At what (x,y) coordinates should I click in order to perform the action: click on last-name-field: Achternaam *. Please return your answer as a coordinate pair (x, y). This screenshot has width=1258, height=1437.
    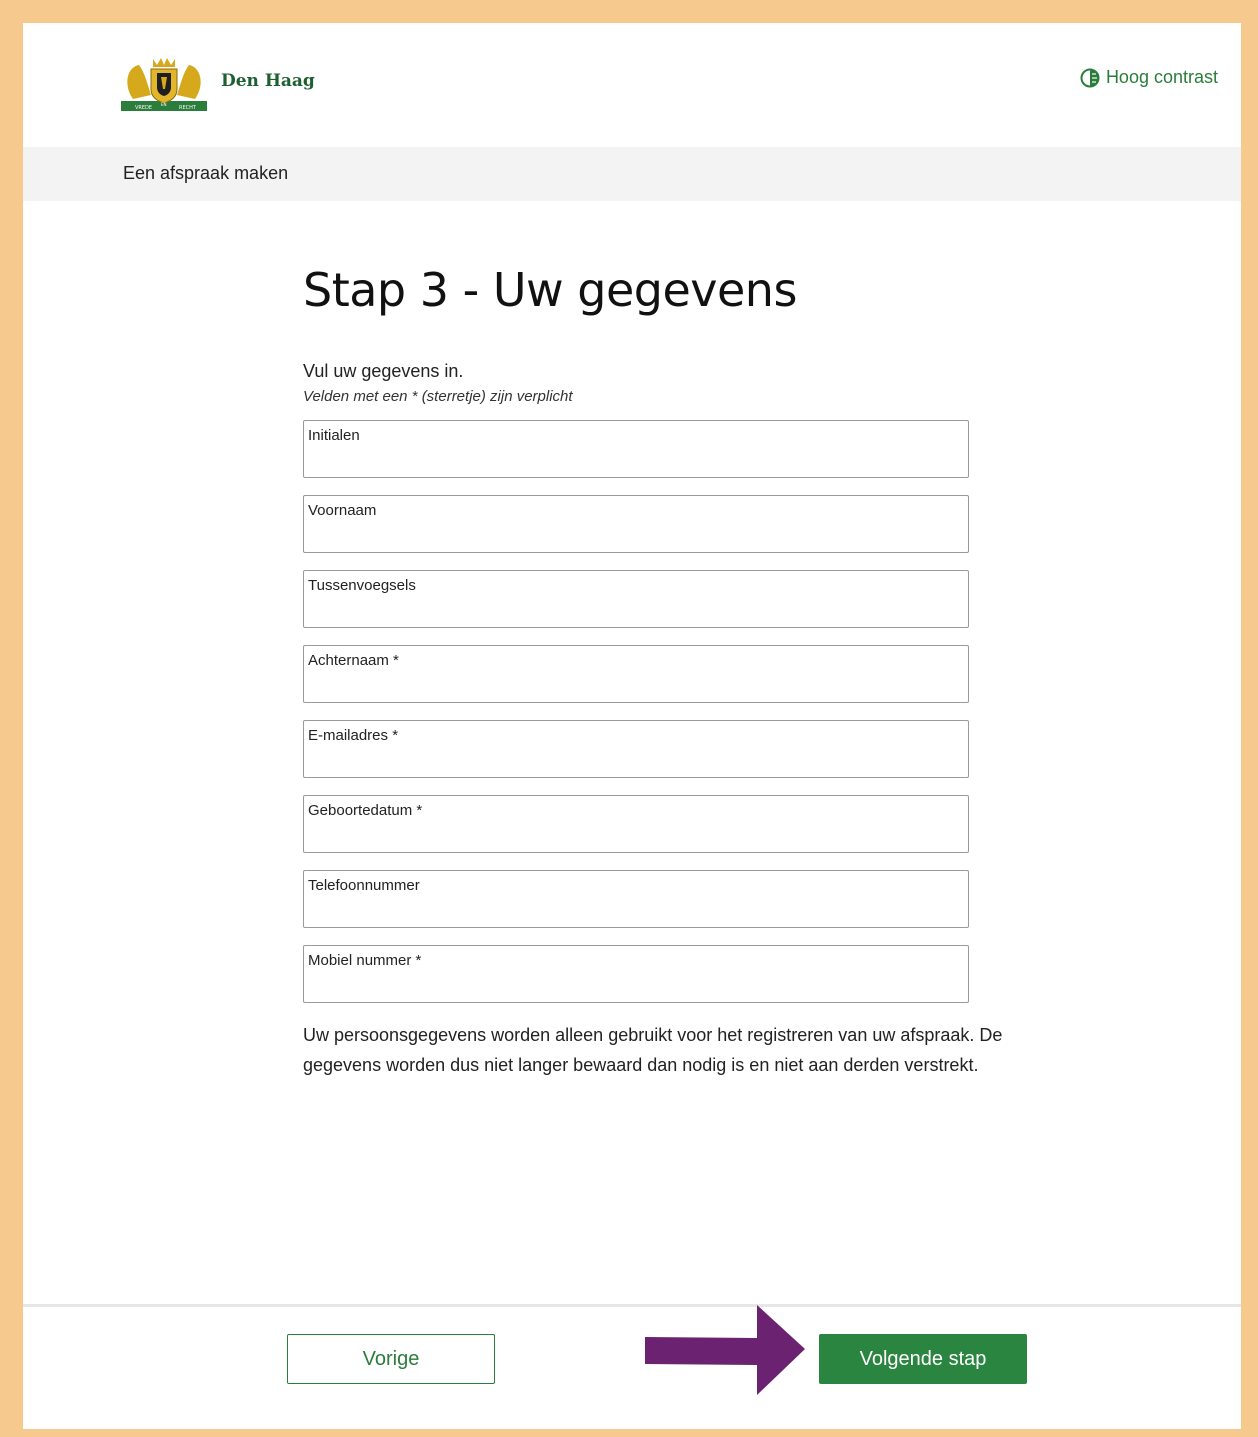
    Looking at the image, I should click on (636, 674).